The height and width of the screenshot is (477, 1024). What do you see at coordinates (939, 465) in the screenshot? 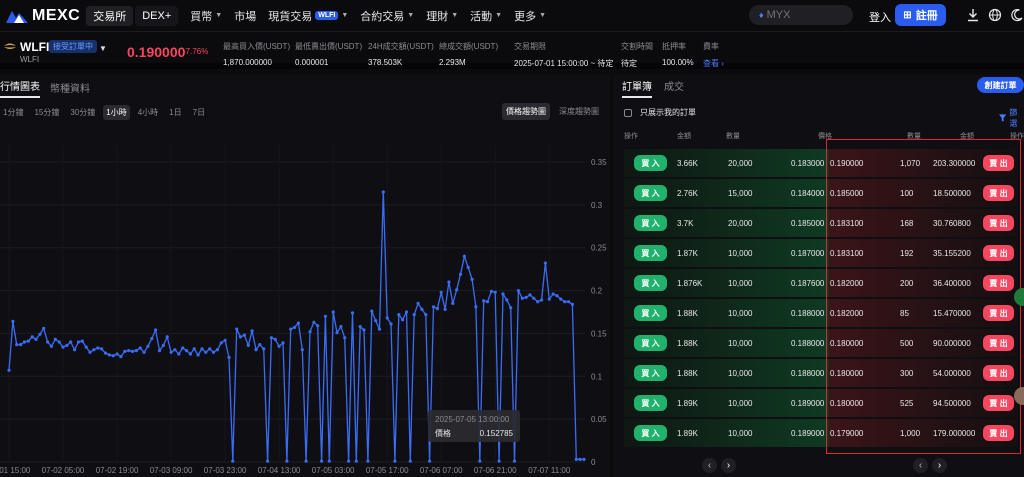
I see `sell-next-page: ›` at bounding box center [939, 465].